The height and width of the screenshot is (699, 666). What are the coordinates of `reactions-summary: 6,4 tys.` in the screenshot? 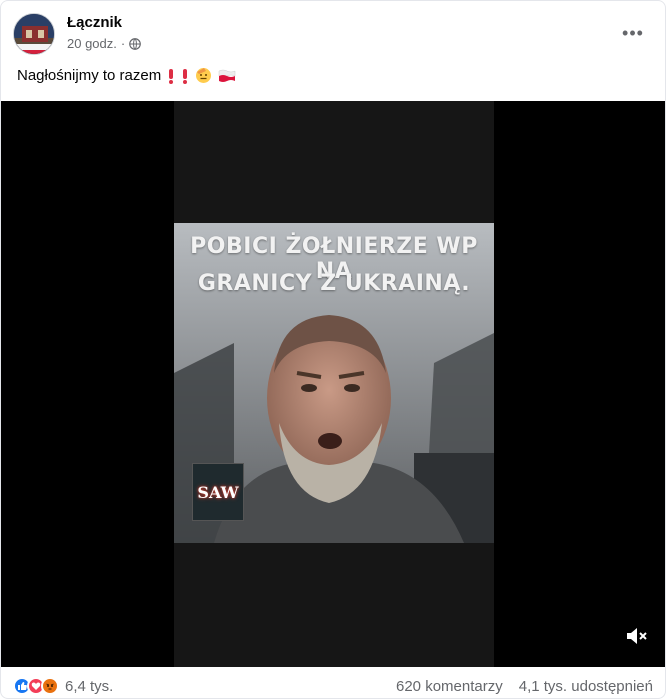 It's located at (63, 686).